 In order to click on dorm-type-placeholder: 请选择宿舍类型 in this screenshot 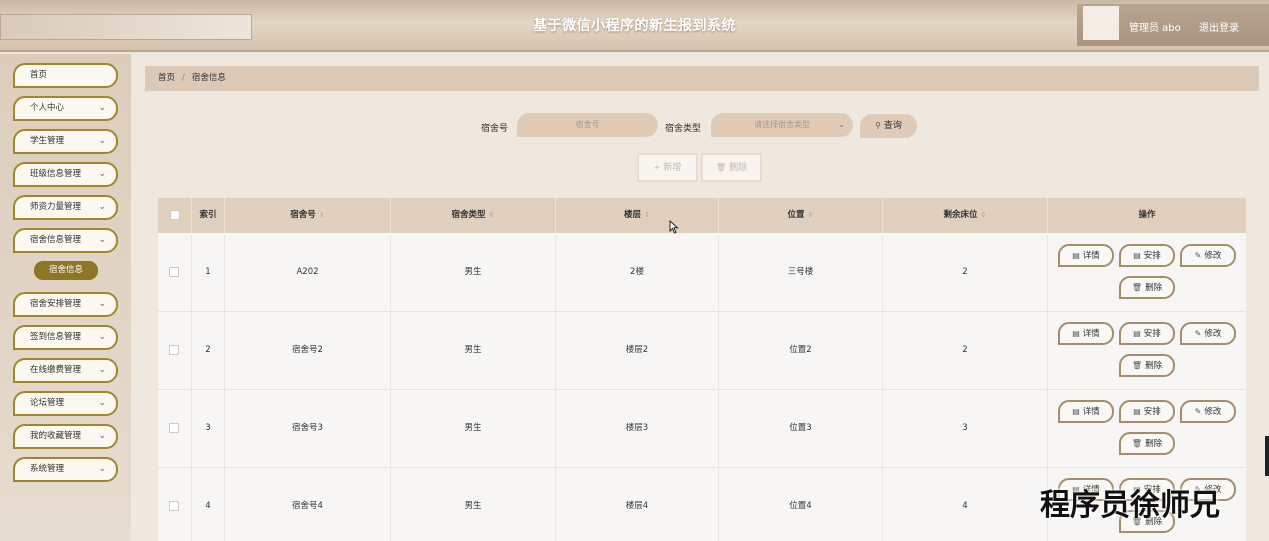, I will do `click(782, 124)`.